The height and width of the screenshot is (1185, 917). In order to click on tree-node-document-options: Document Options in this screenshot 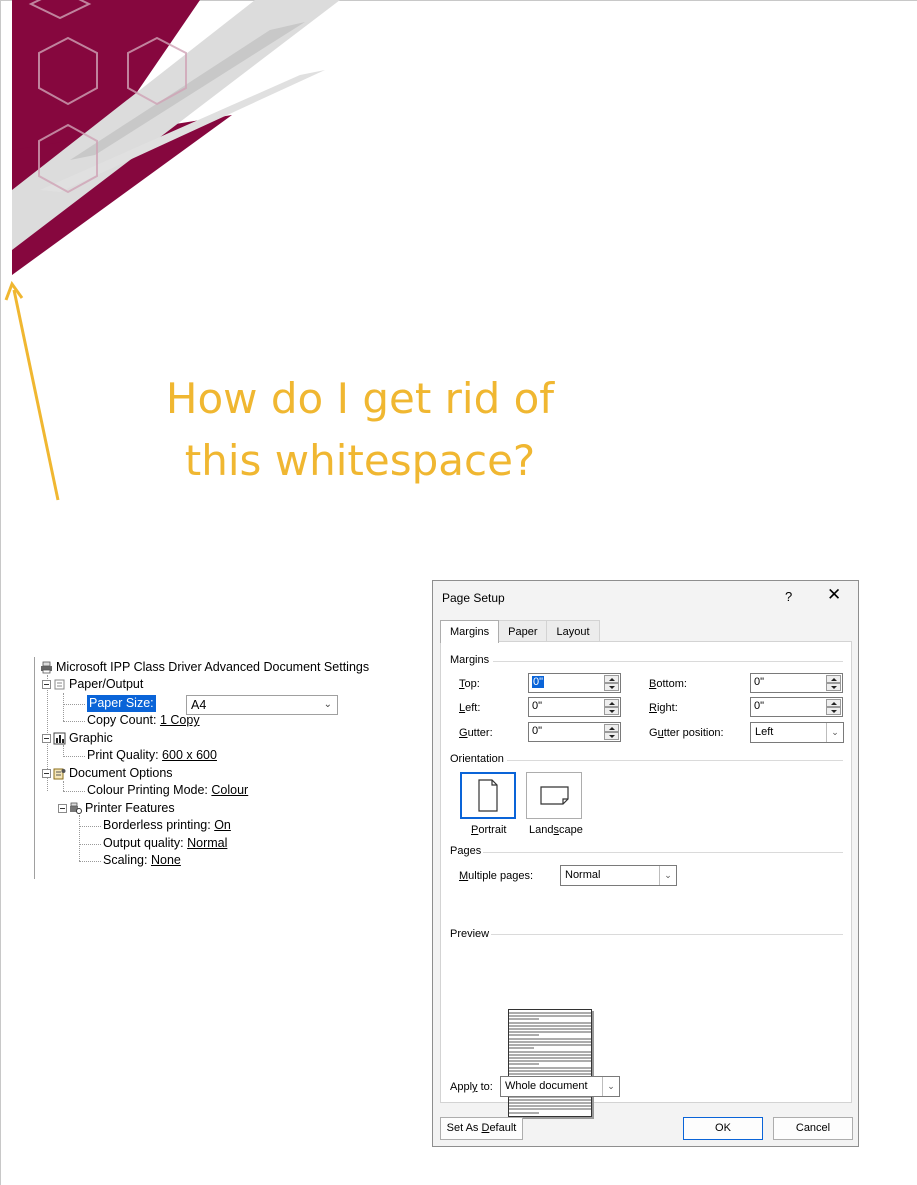, I will do `click(107, 773)`.